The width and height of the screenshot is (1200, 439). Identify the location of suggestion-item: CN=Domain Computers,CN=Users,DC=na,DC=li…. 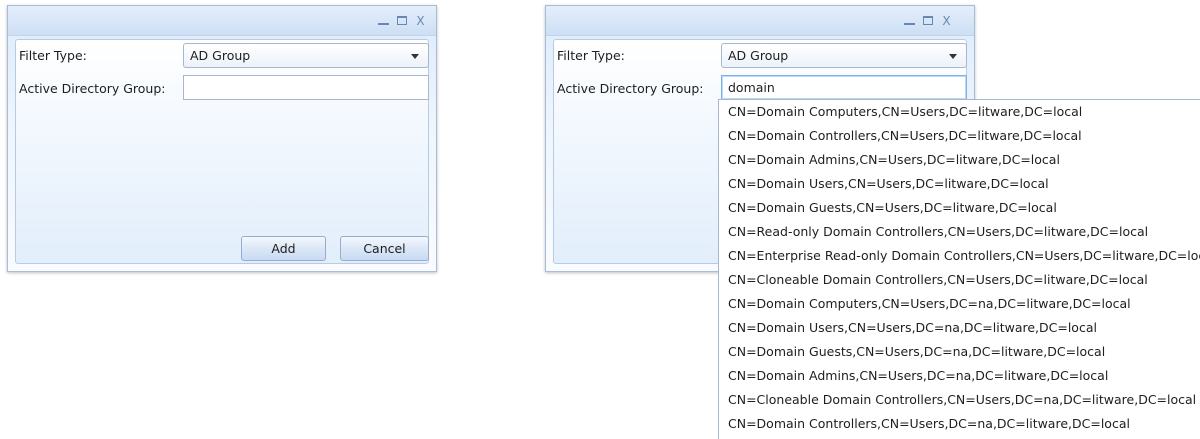
(929, 304).